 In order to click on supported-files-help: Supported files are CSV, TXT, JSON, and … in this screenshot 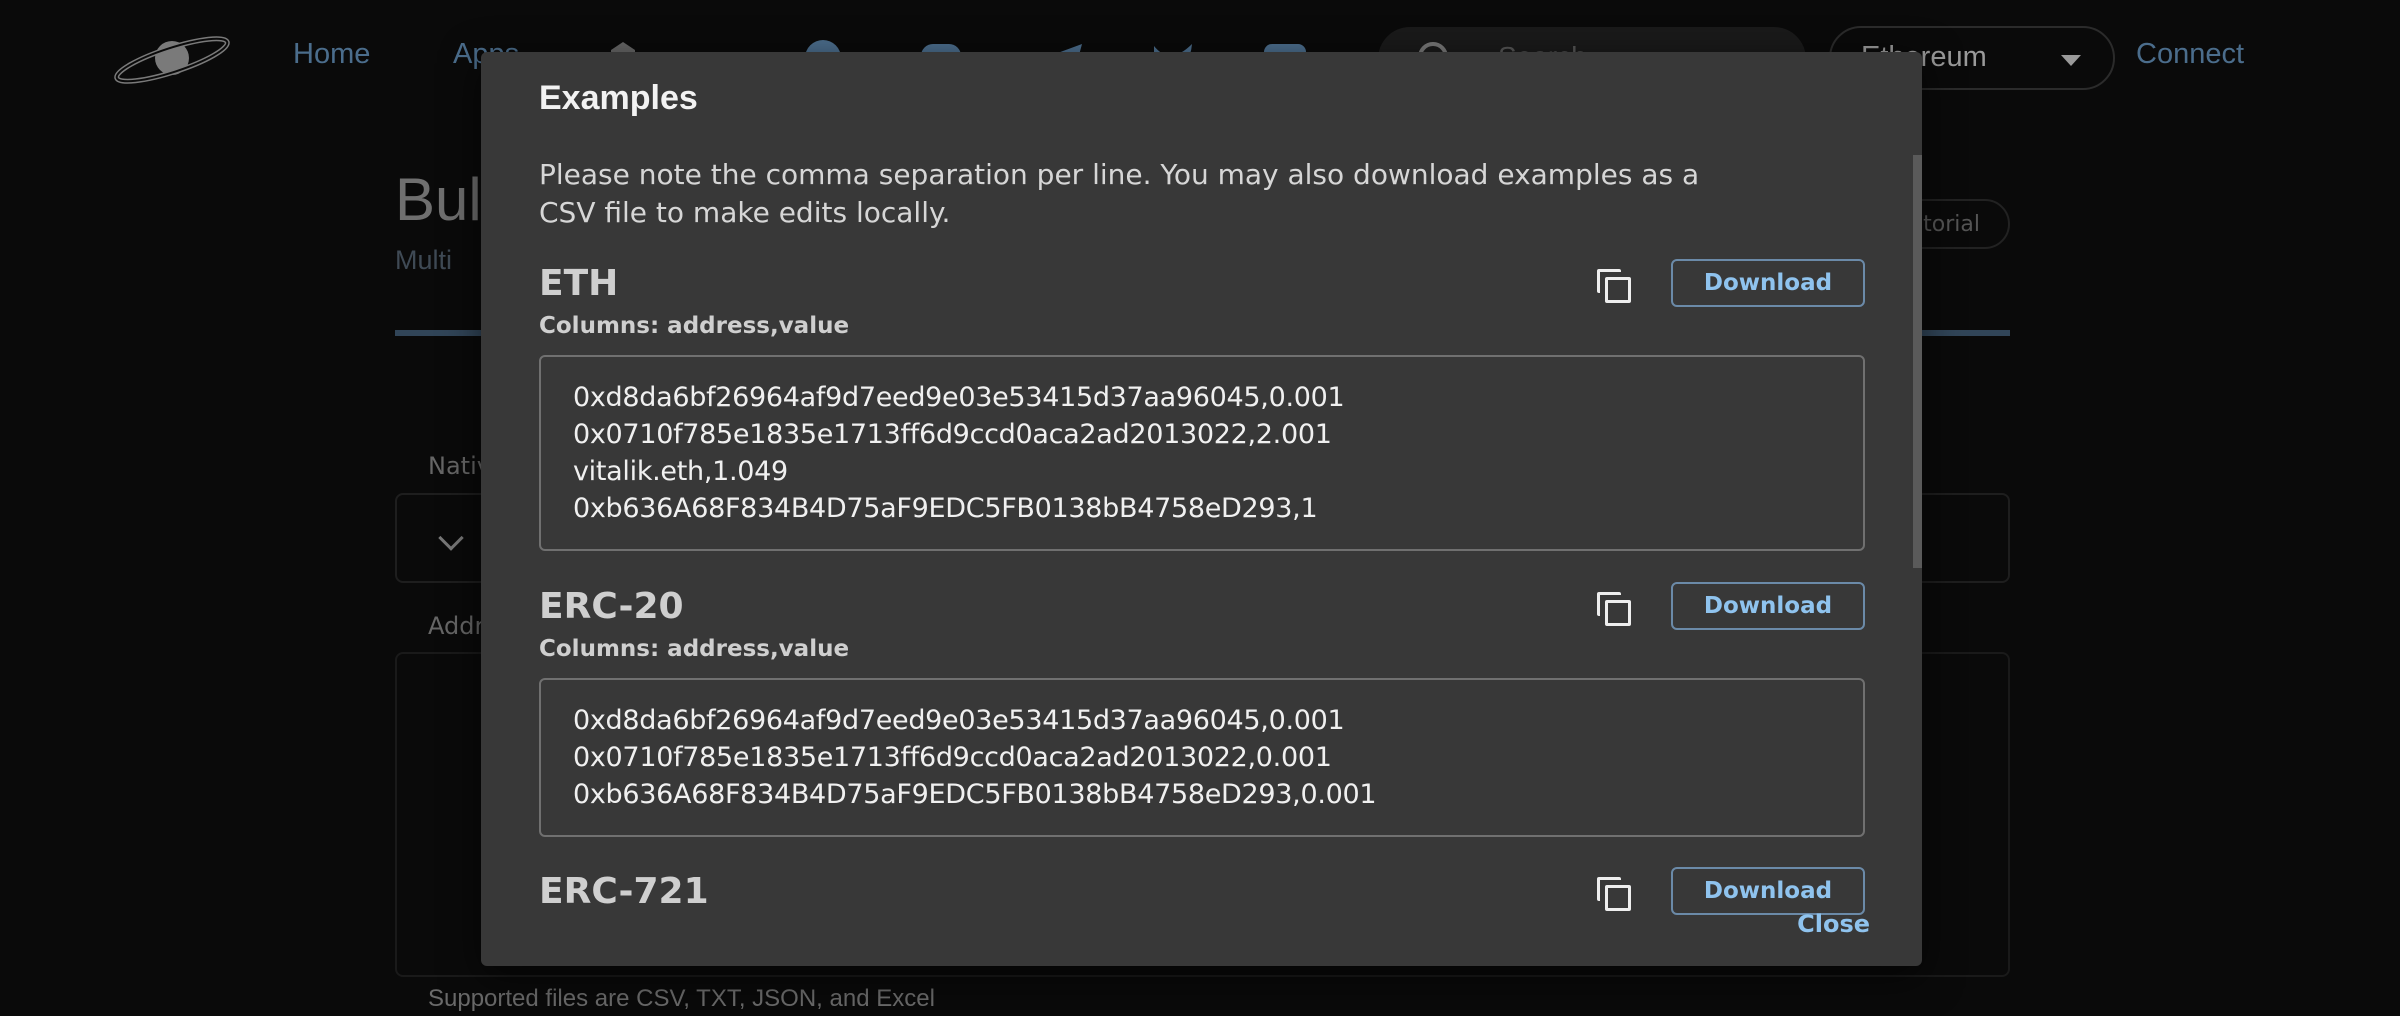, I will do `click(681, 998)`.